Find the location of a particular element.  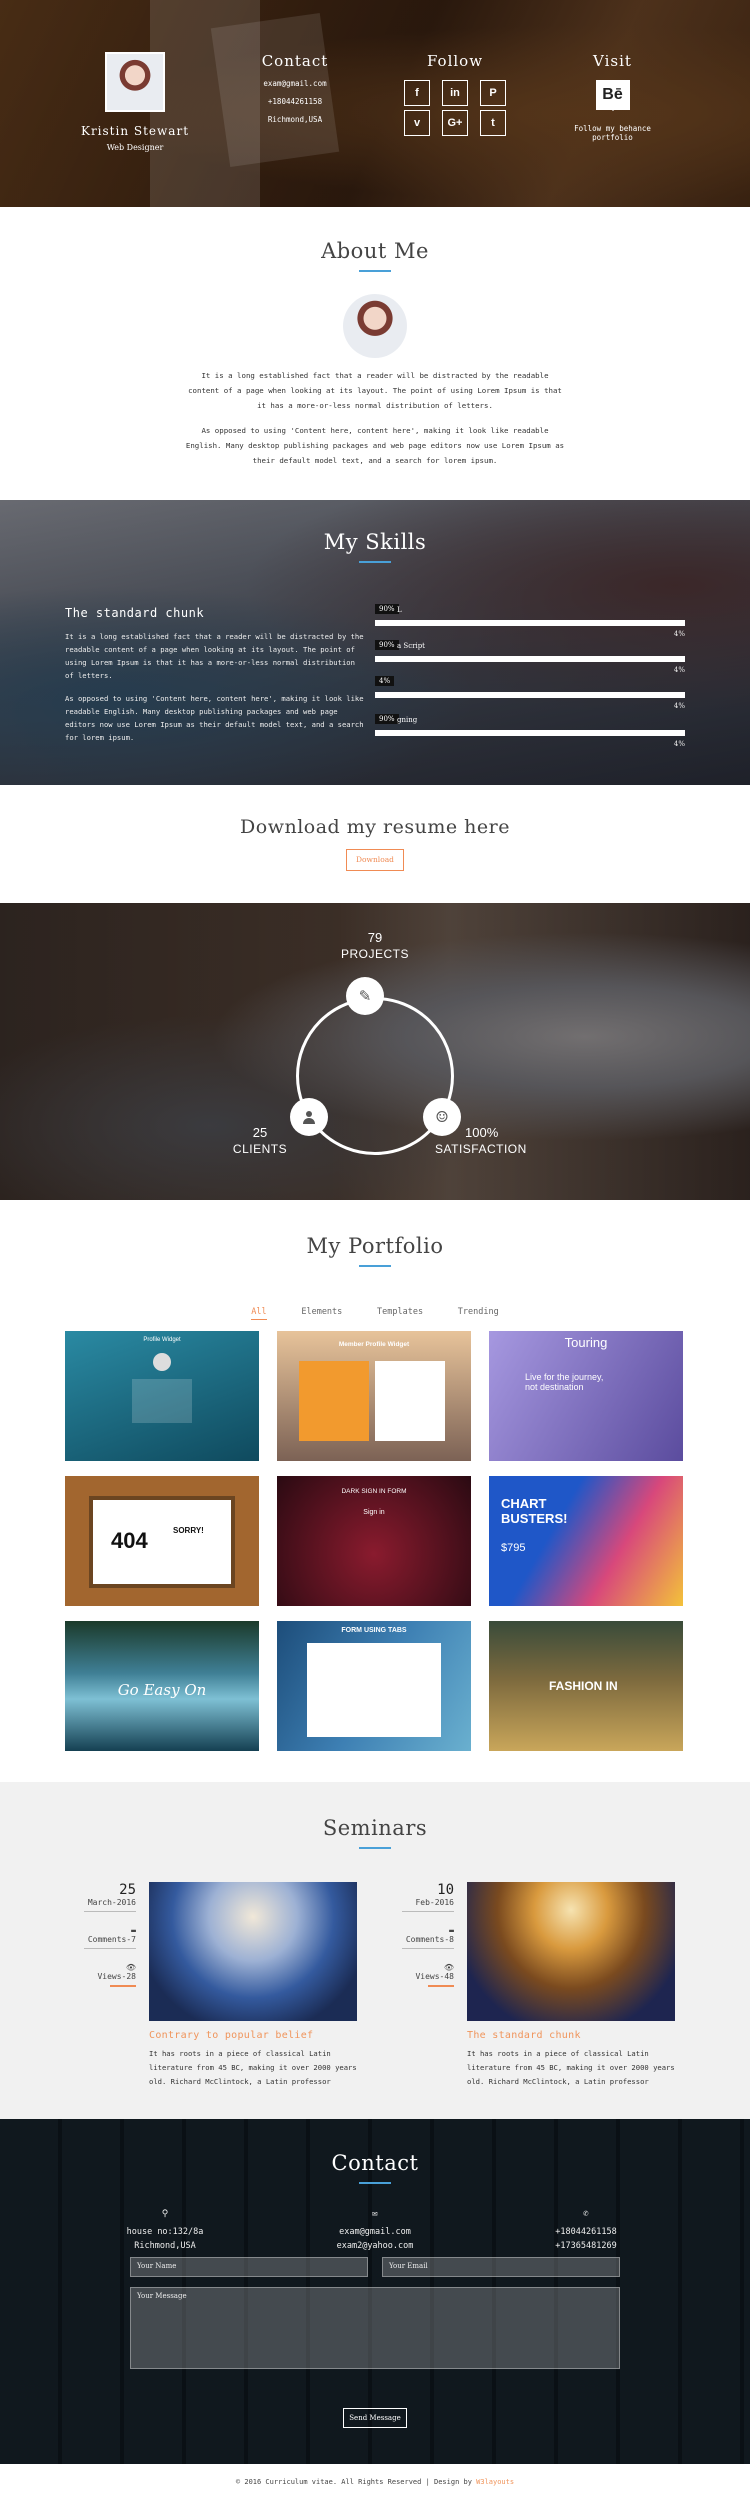

projects-number: 79 is located at coordinates (375, 937).